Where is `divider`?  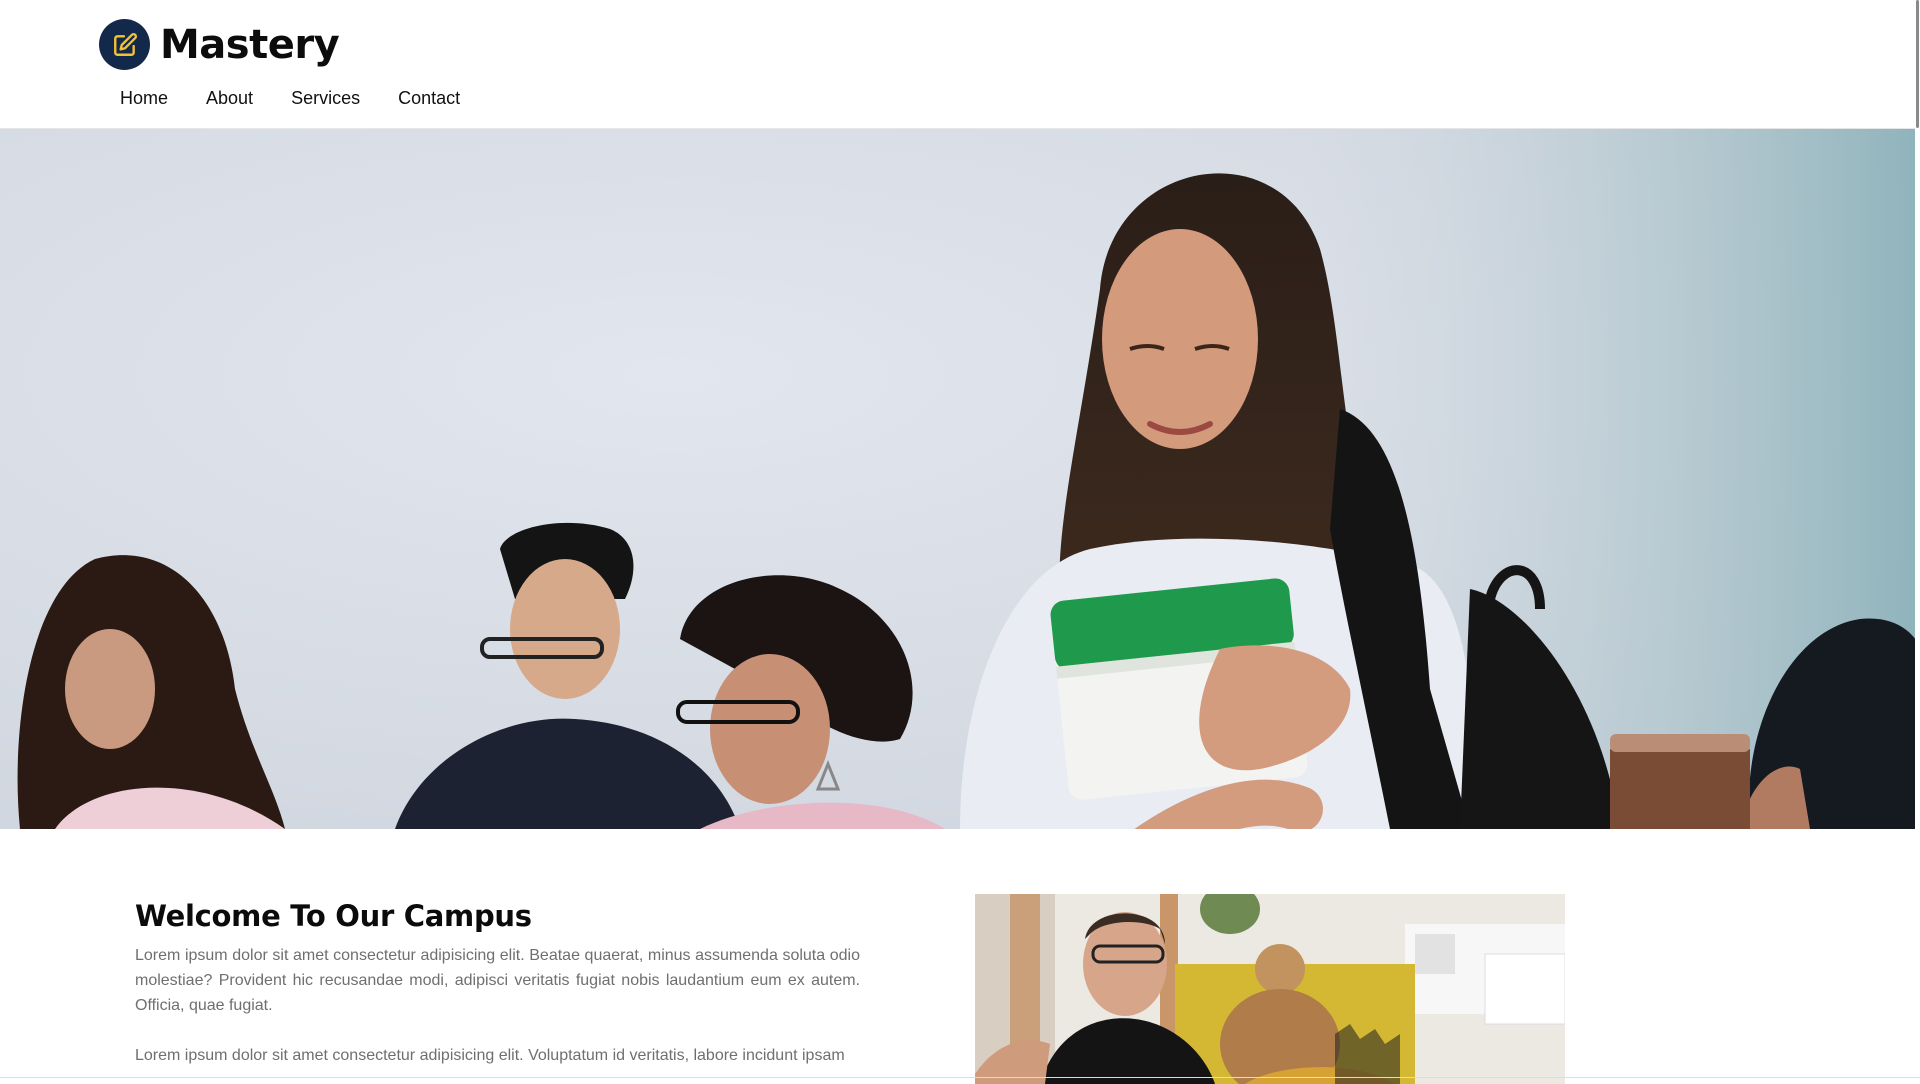 divider is located at coordinates (960, 1077).